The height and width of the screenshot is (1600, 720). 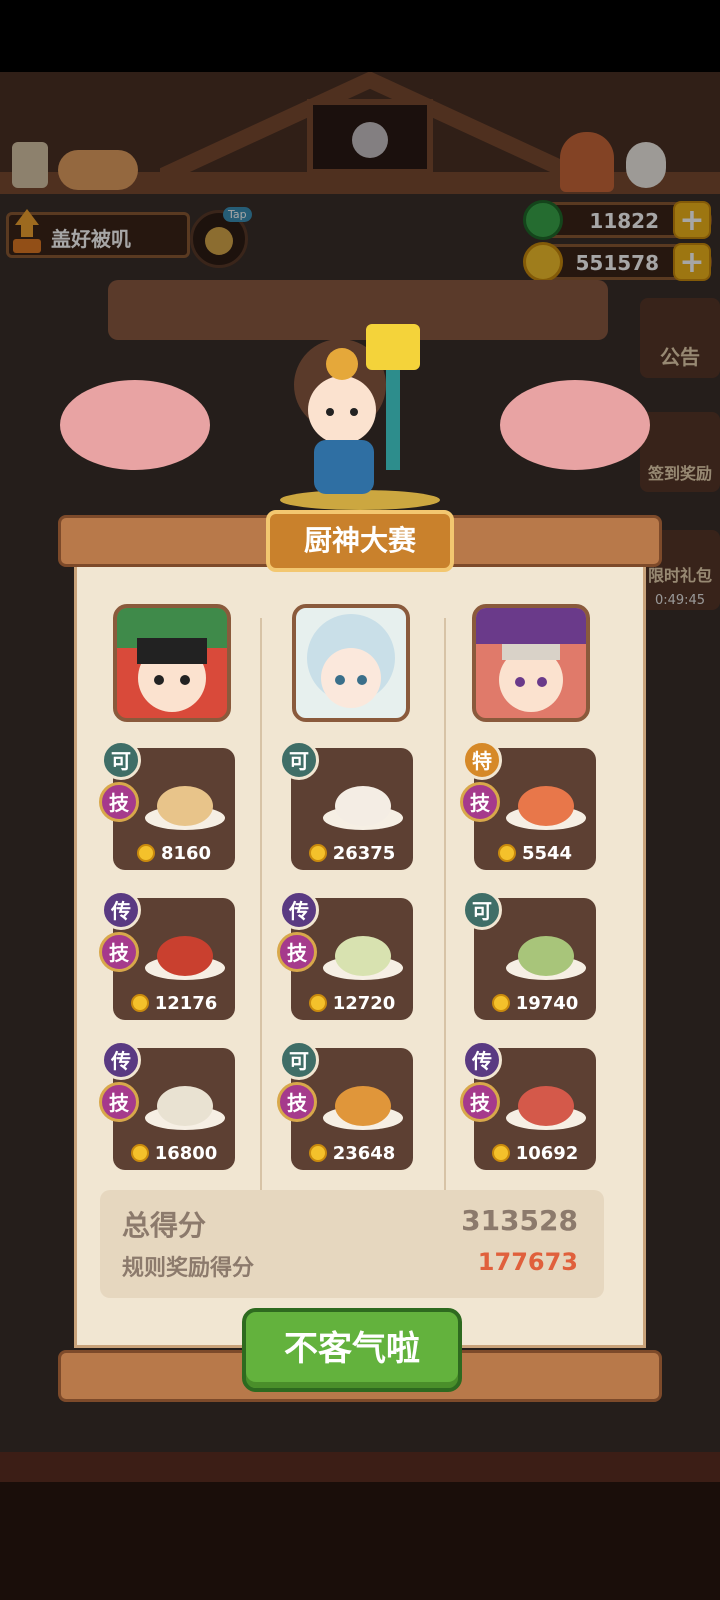 What do you see at coordinates (185, 958) in the screenshot?
I see `braised-meat-icon` at bounding box center [185, 958].